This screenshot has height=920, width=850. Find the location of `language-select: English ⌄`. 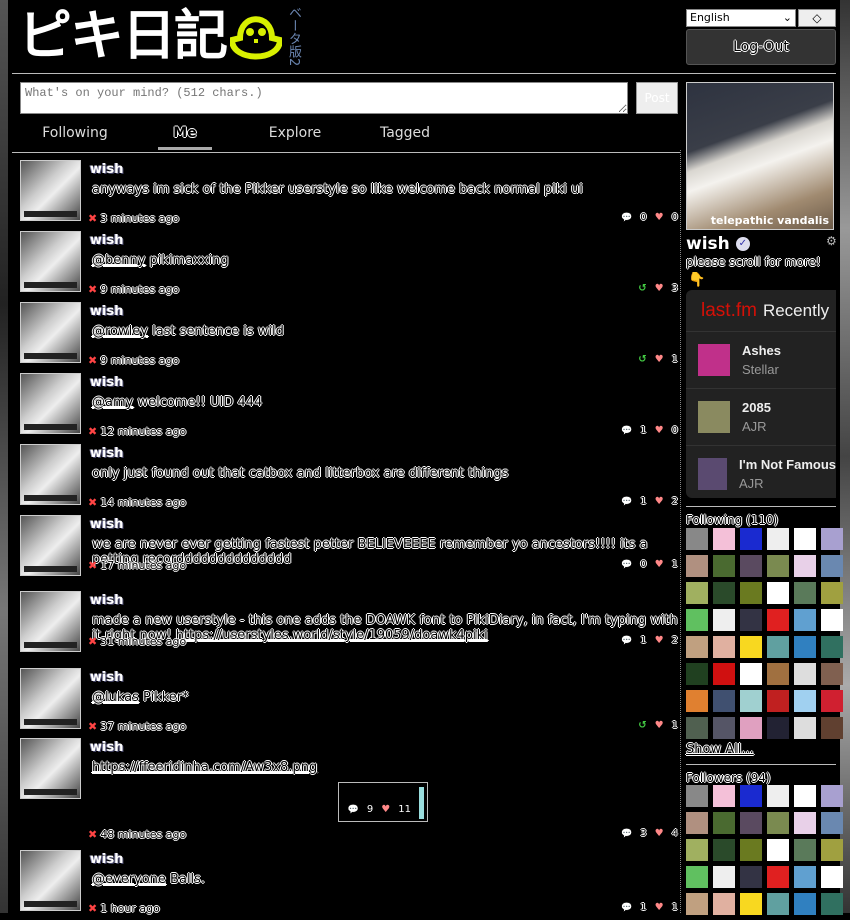

language-select: English ⌄ is located at coordinates (741, 18).